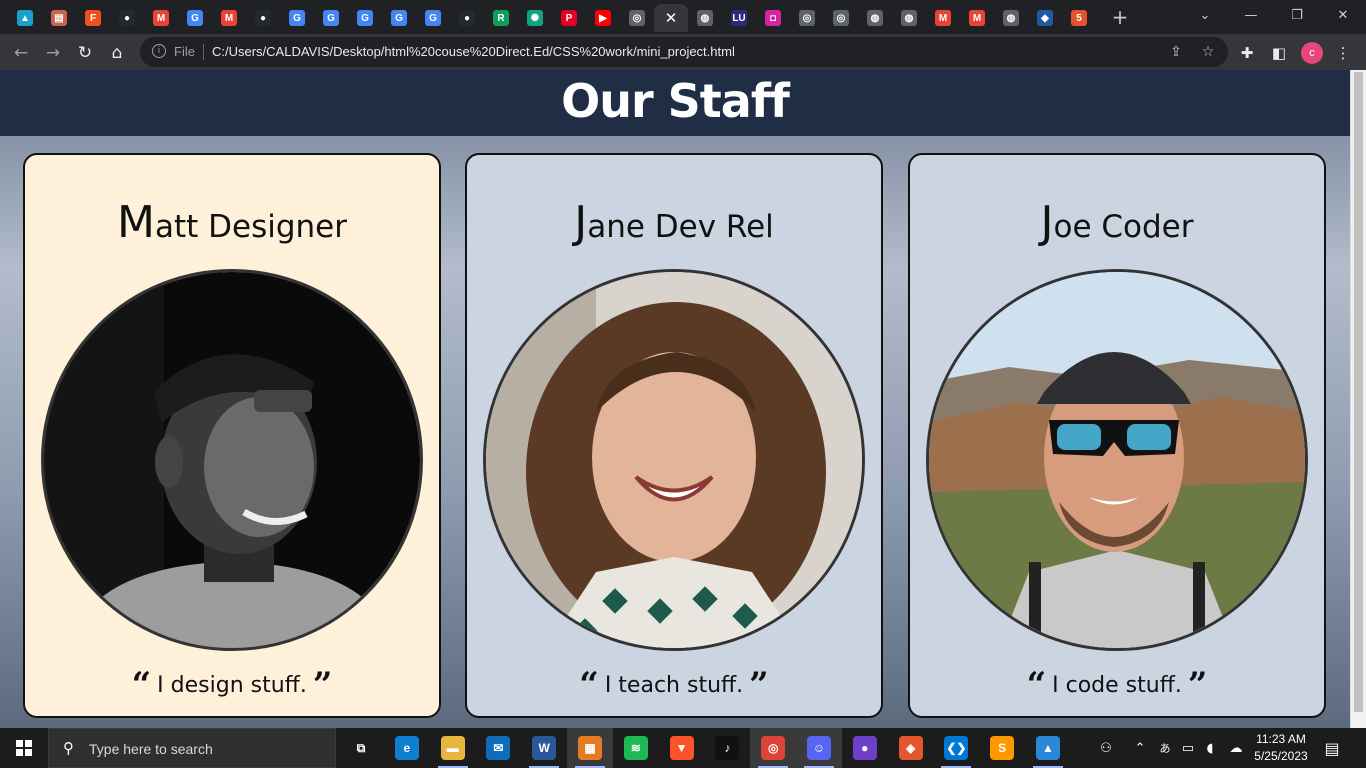 This screenshot has height=768, width=1366. What do you see at coordinates (1358, 392) in the screenshot?
I see `scrollbar-thumb` at bounding box center [1358, 392].